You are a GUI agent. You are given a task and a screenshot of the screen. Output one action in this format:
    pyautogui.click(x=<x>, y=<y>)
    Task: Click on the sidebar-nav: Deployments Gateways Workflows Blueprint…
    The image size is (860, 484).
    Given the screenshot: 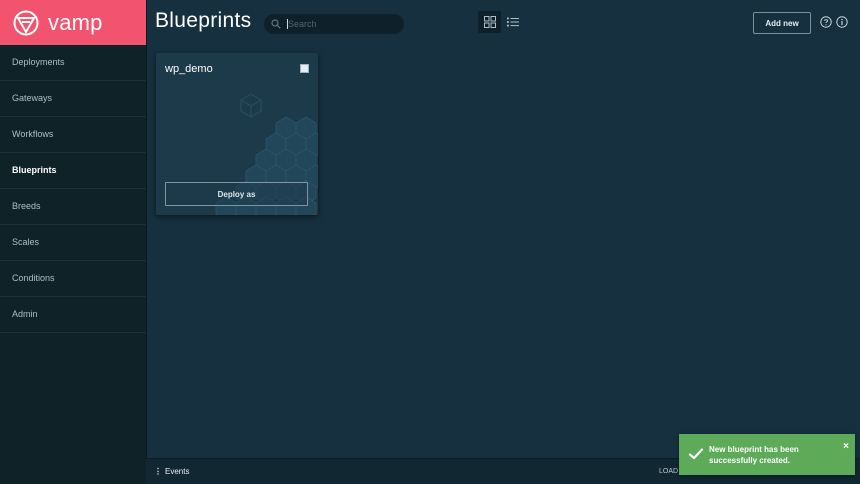 What is the action you would take?
    pyautogui.click(x=73, y=189)
    